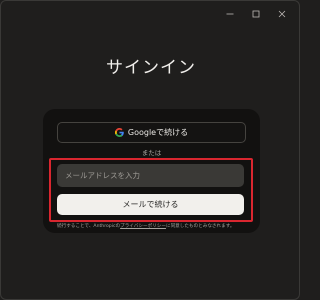 The height and width of the screenshot is (300, 320). Describe the element at coordinates (158, 132) in the screenshot. I see `google-button-label: Googleで続ける` at that location.